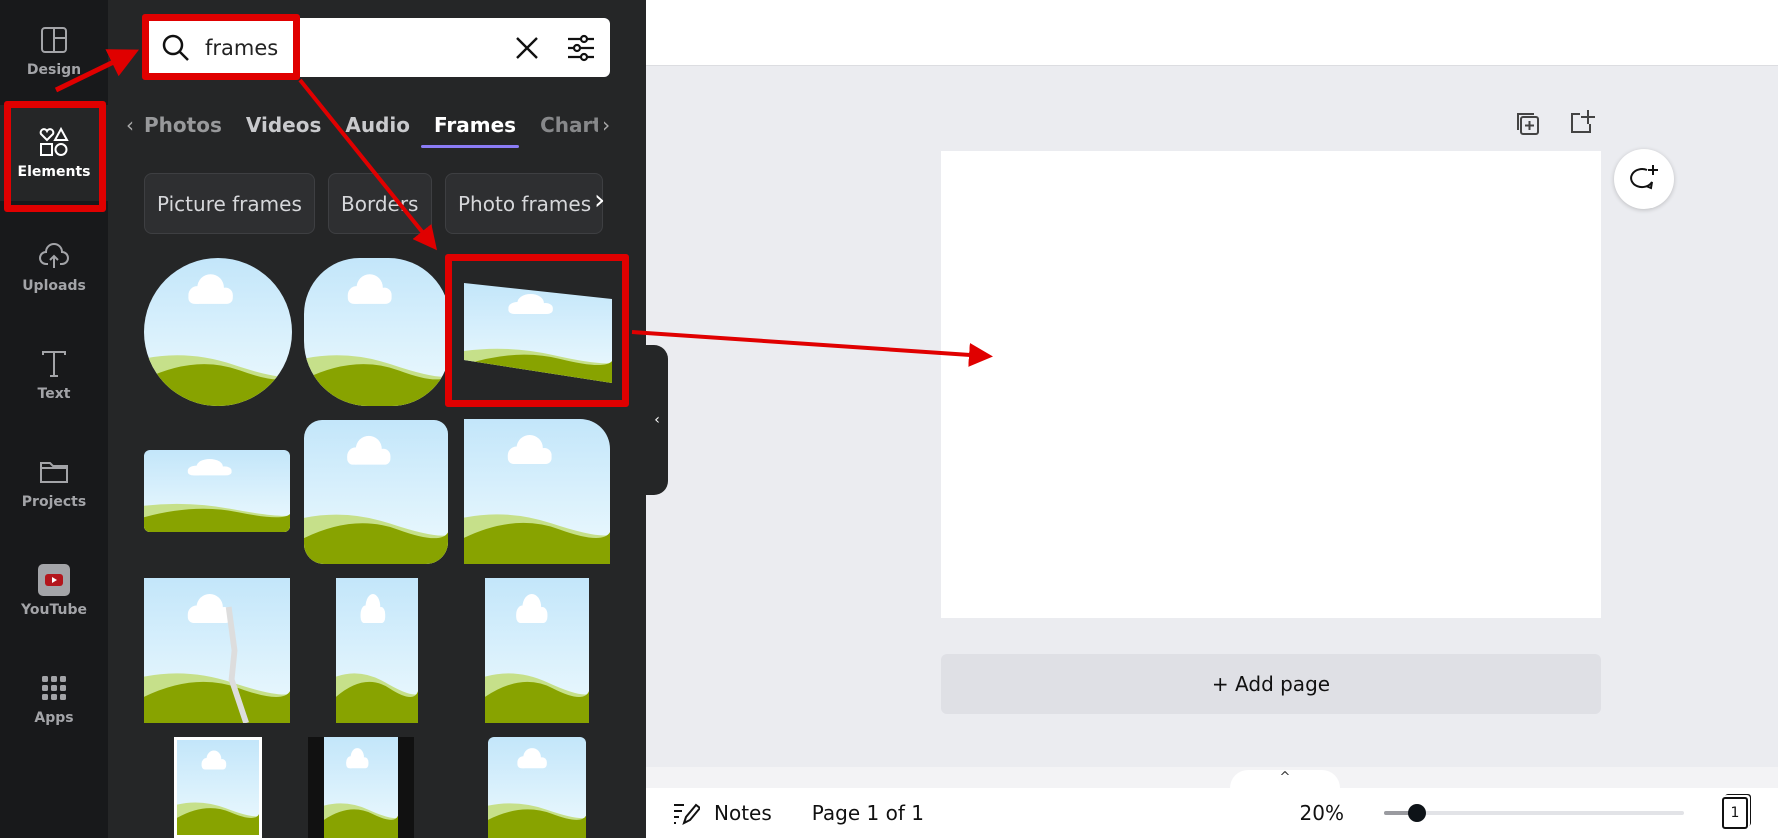  I want to click on chip-photo-frames: Photo frames, so click(524, 203).